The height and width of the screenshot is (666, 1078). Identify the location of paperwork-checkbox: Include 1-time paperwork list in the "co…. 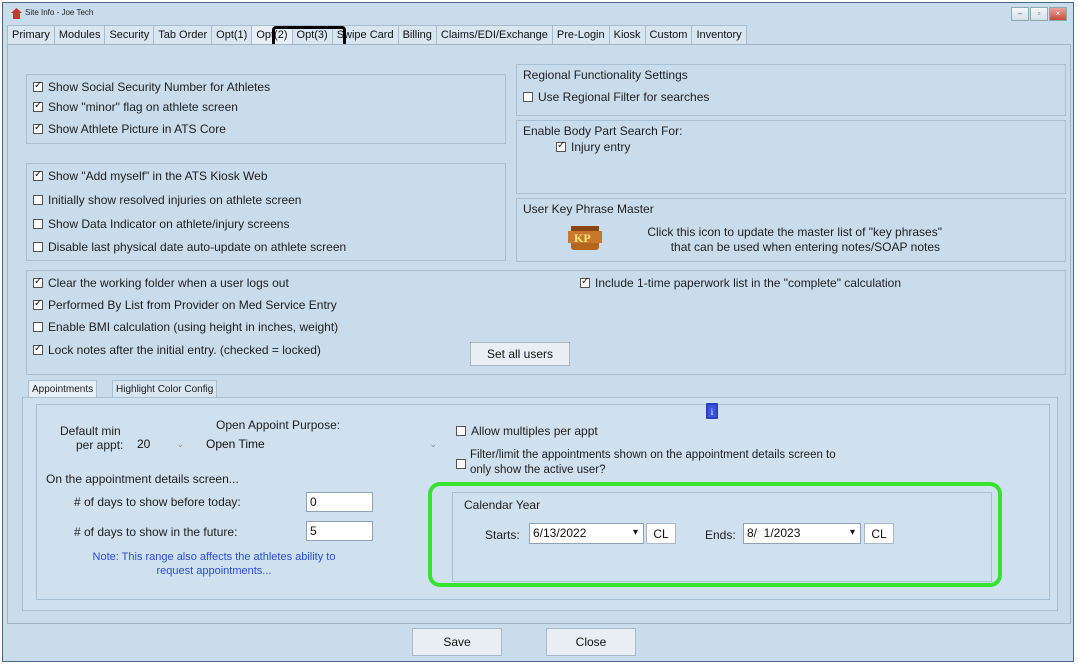
(740, 283).